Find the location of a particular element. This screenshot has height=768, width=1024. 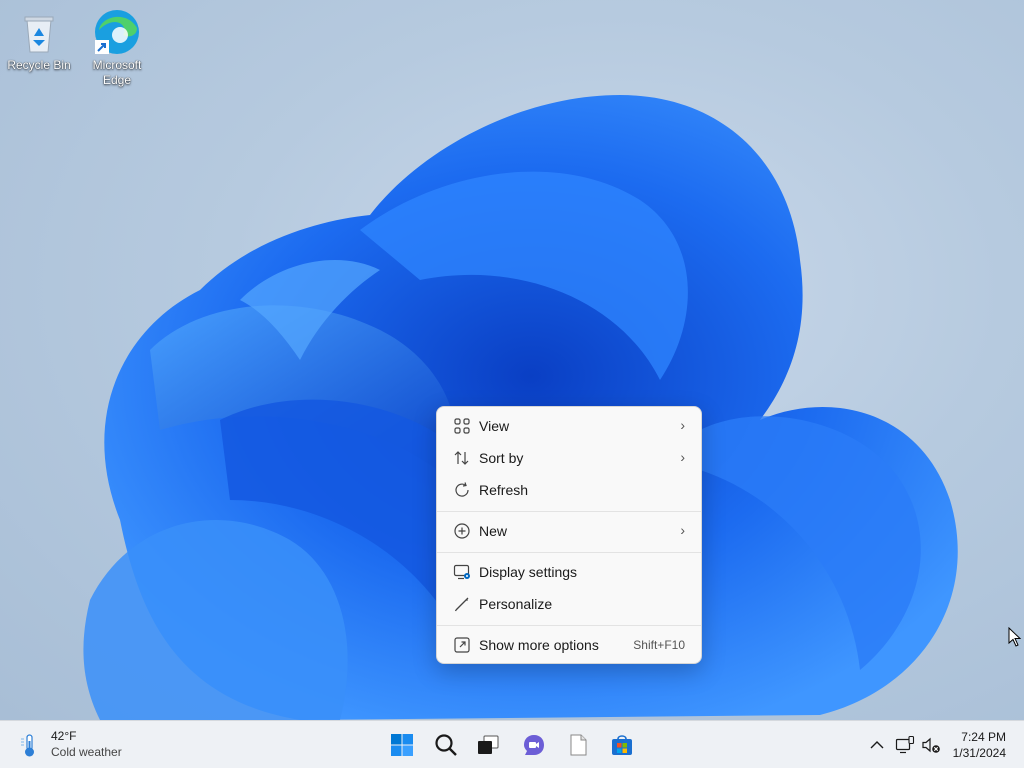

start-button is located at coordinates (402, 745).